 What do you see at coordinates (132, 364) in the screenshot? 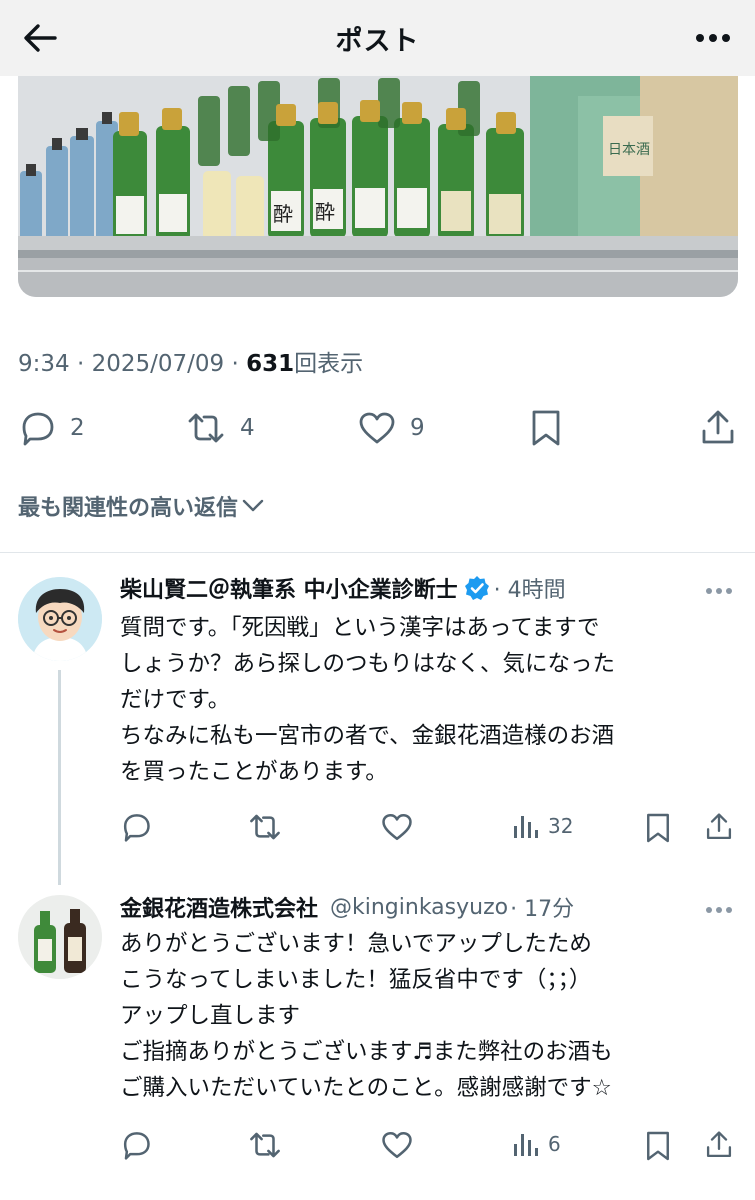
I see `post-timestamp: 9:34 · 2025/07/09 ·` at bounding box center [132, 364].